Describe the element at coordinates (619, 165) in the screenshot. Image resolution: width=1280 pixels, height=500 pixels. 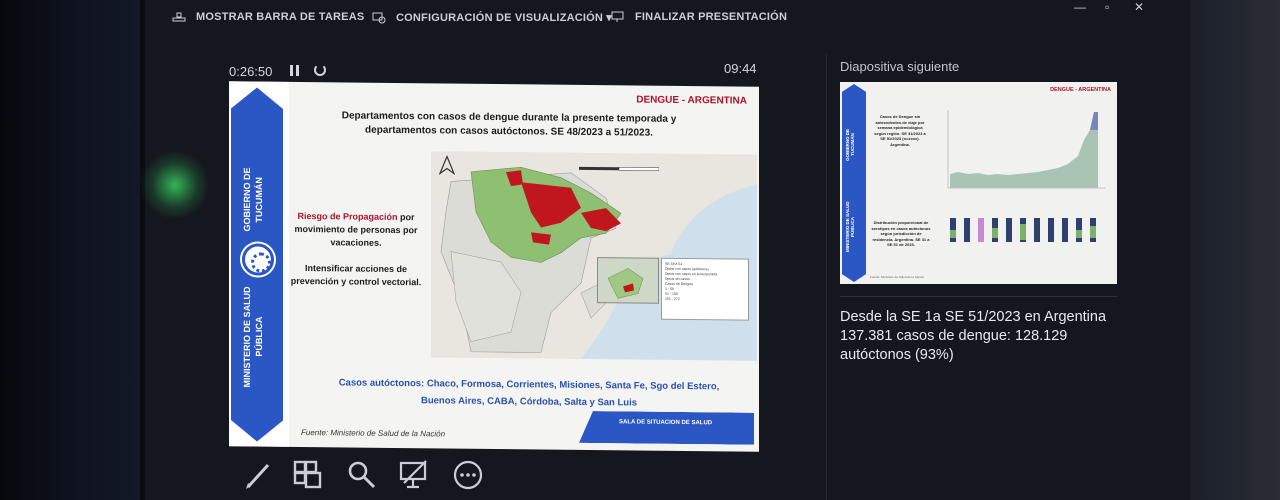
I see `map-scale-bar` at that location.